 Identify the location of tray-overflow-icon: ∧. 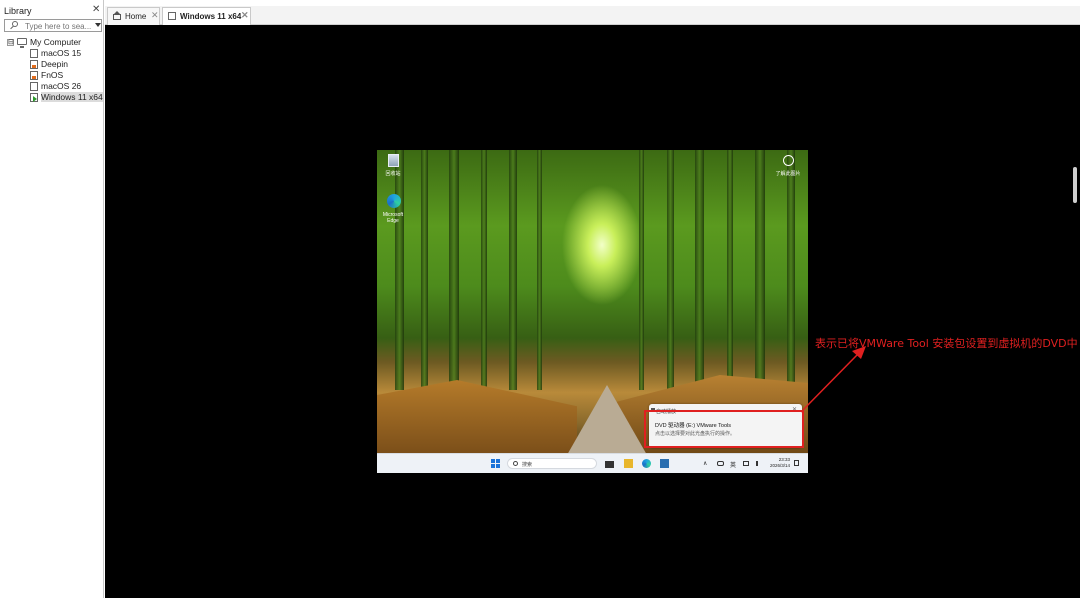
(705, 463).